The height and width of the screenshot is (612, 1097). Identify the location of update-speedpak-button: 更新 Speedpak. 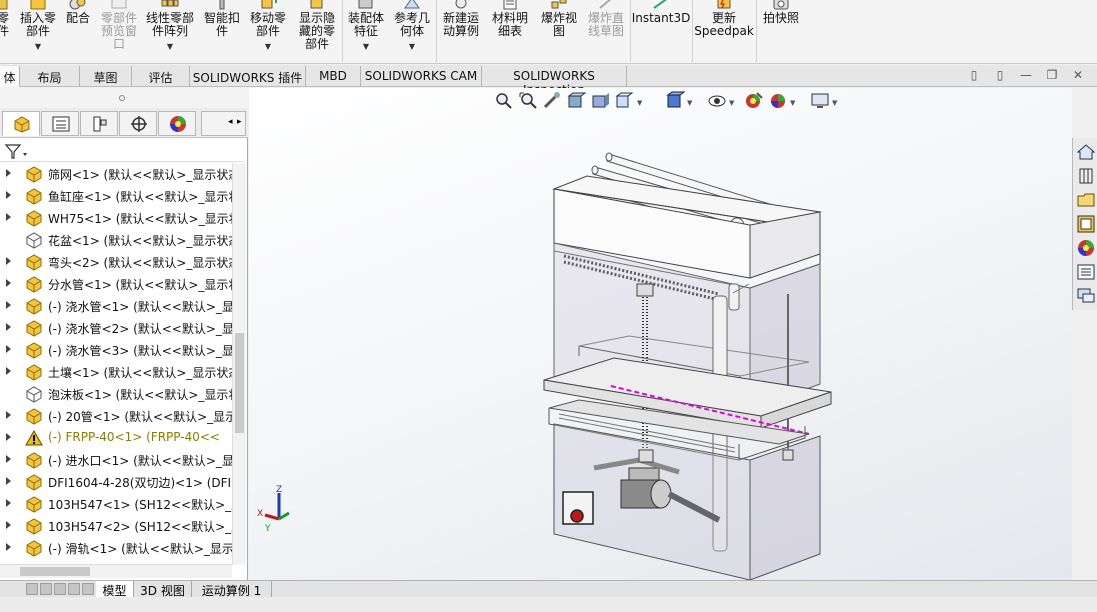
(724, 32).